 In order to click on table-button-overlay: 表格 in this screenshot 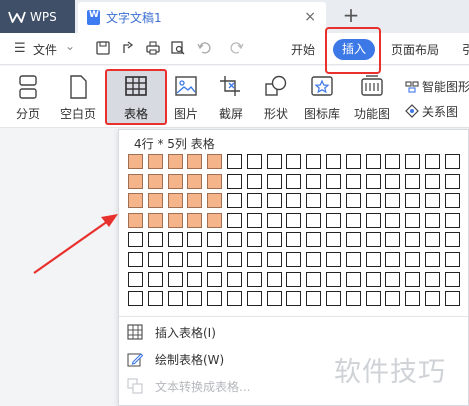, I will do `click(136, 96)`.